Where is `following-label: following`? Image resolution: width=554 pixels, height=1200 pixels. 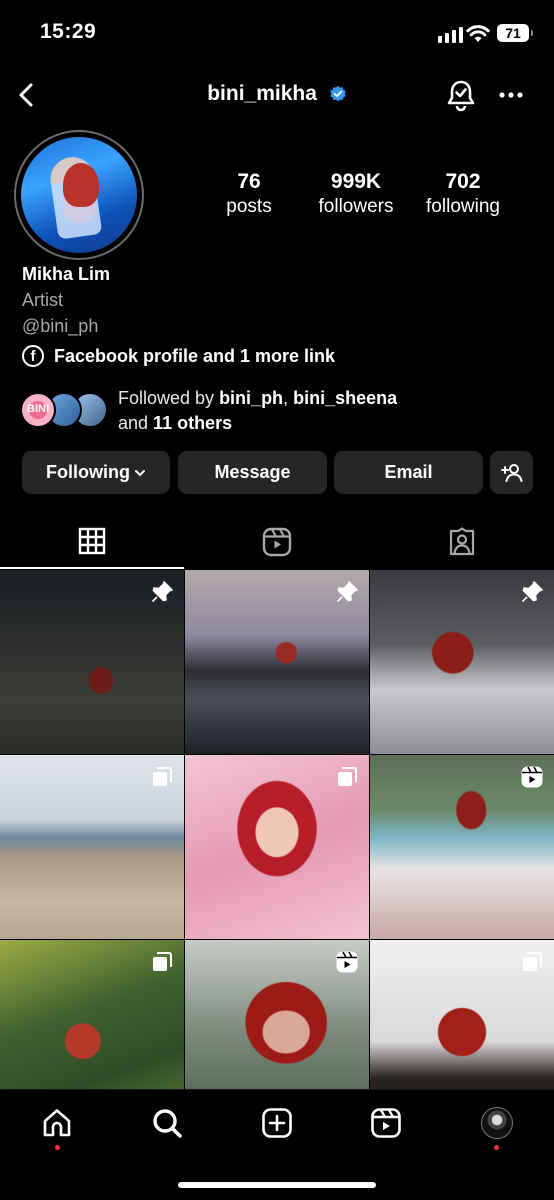 following-label: following is located at coordinates (463, 206).